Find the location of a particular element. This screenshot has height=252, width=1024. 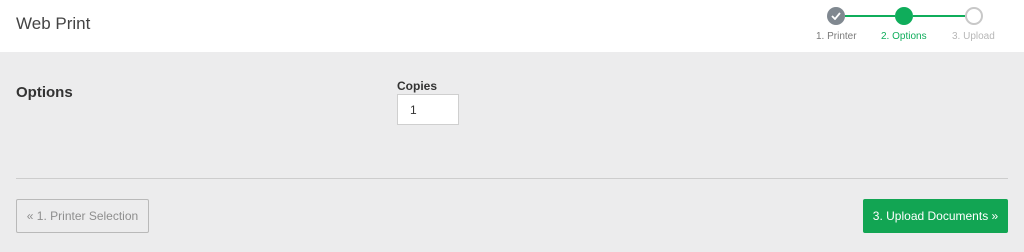

check-icon is located at coordinates (836, 16).